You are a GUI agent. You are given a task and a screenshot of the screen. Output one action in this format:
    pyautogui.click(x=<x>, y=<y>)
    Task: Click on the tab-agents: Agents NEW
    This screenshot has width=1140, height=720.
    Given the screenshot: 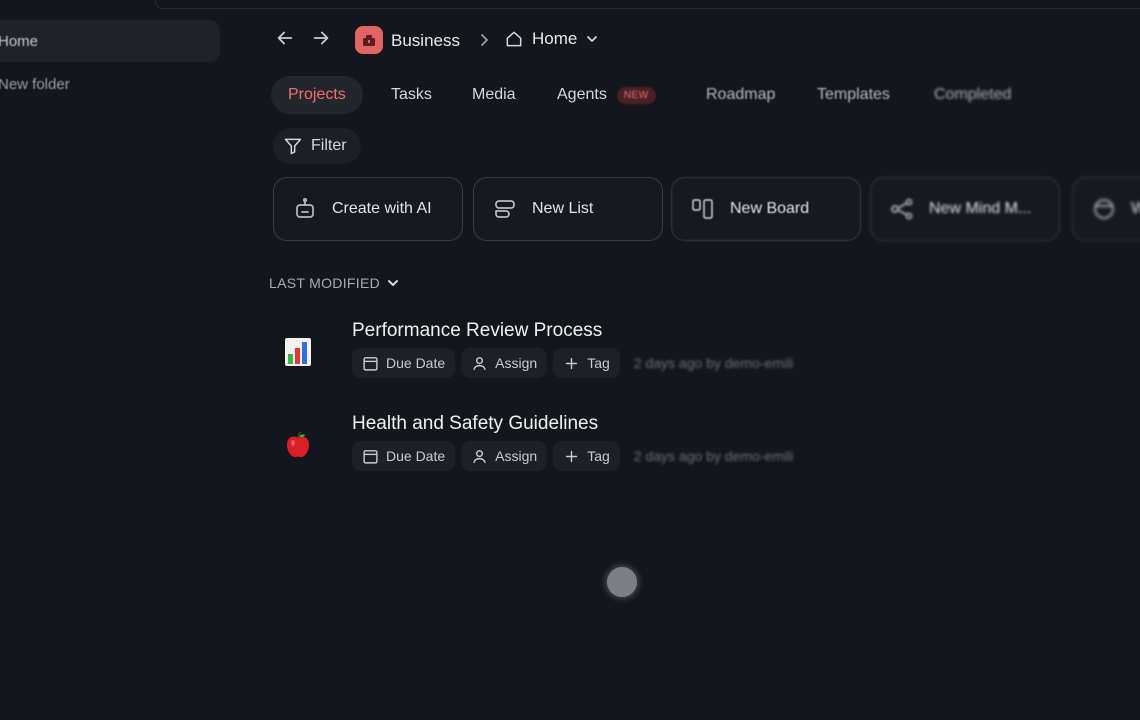 What is the action you would take?
    pyautogui.click(x=606, y=95)
    